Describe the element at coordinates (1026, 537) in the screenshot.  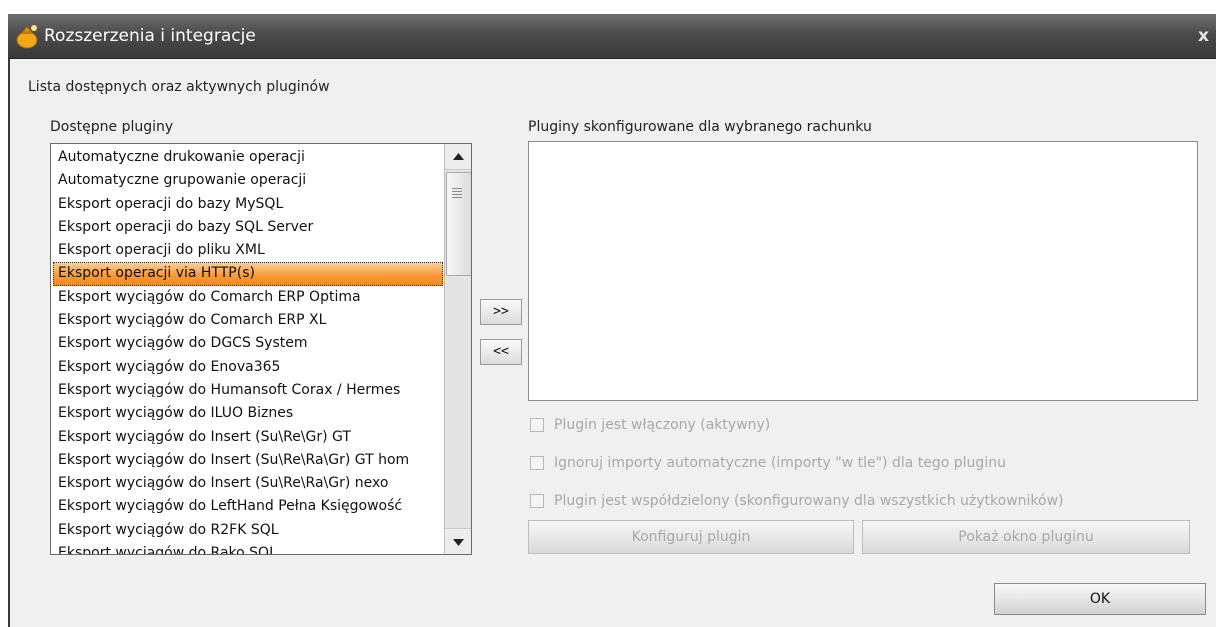
I see `show-plugin-window-button: Pokaż okno pluginu` at that location.